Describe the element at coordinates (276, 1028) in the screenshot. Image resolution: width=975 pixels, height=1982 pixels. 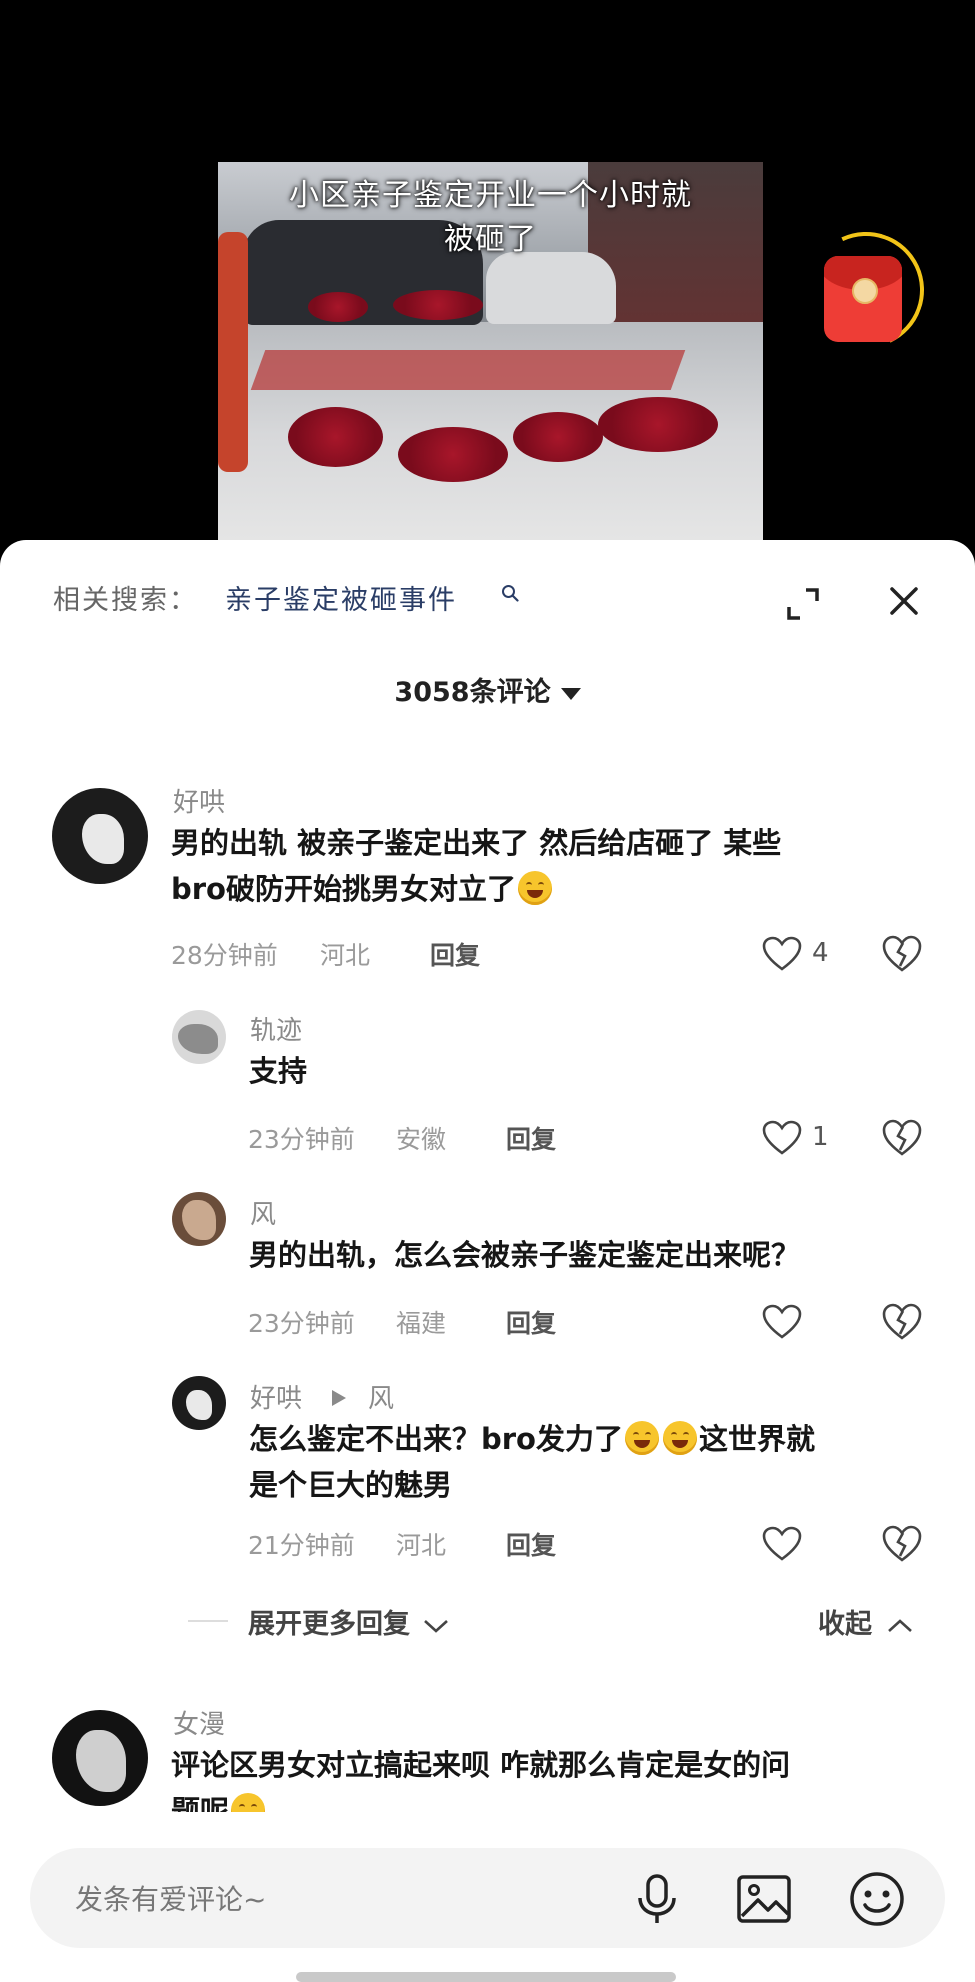
I see `comment-username: 轨迹` at that location.